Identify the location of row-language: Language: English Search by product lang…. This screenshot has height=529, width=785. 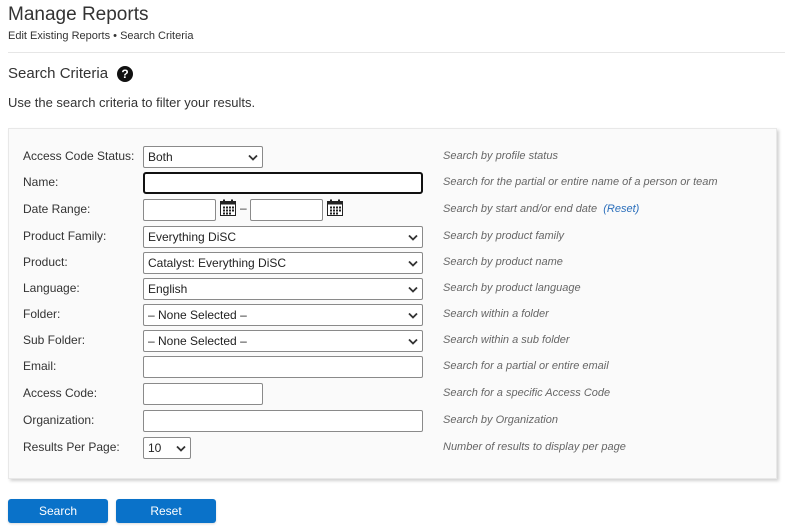
(392, 289).